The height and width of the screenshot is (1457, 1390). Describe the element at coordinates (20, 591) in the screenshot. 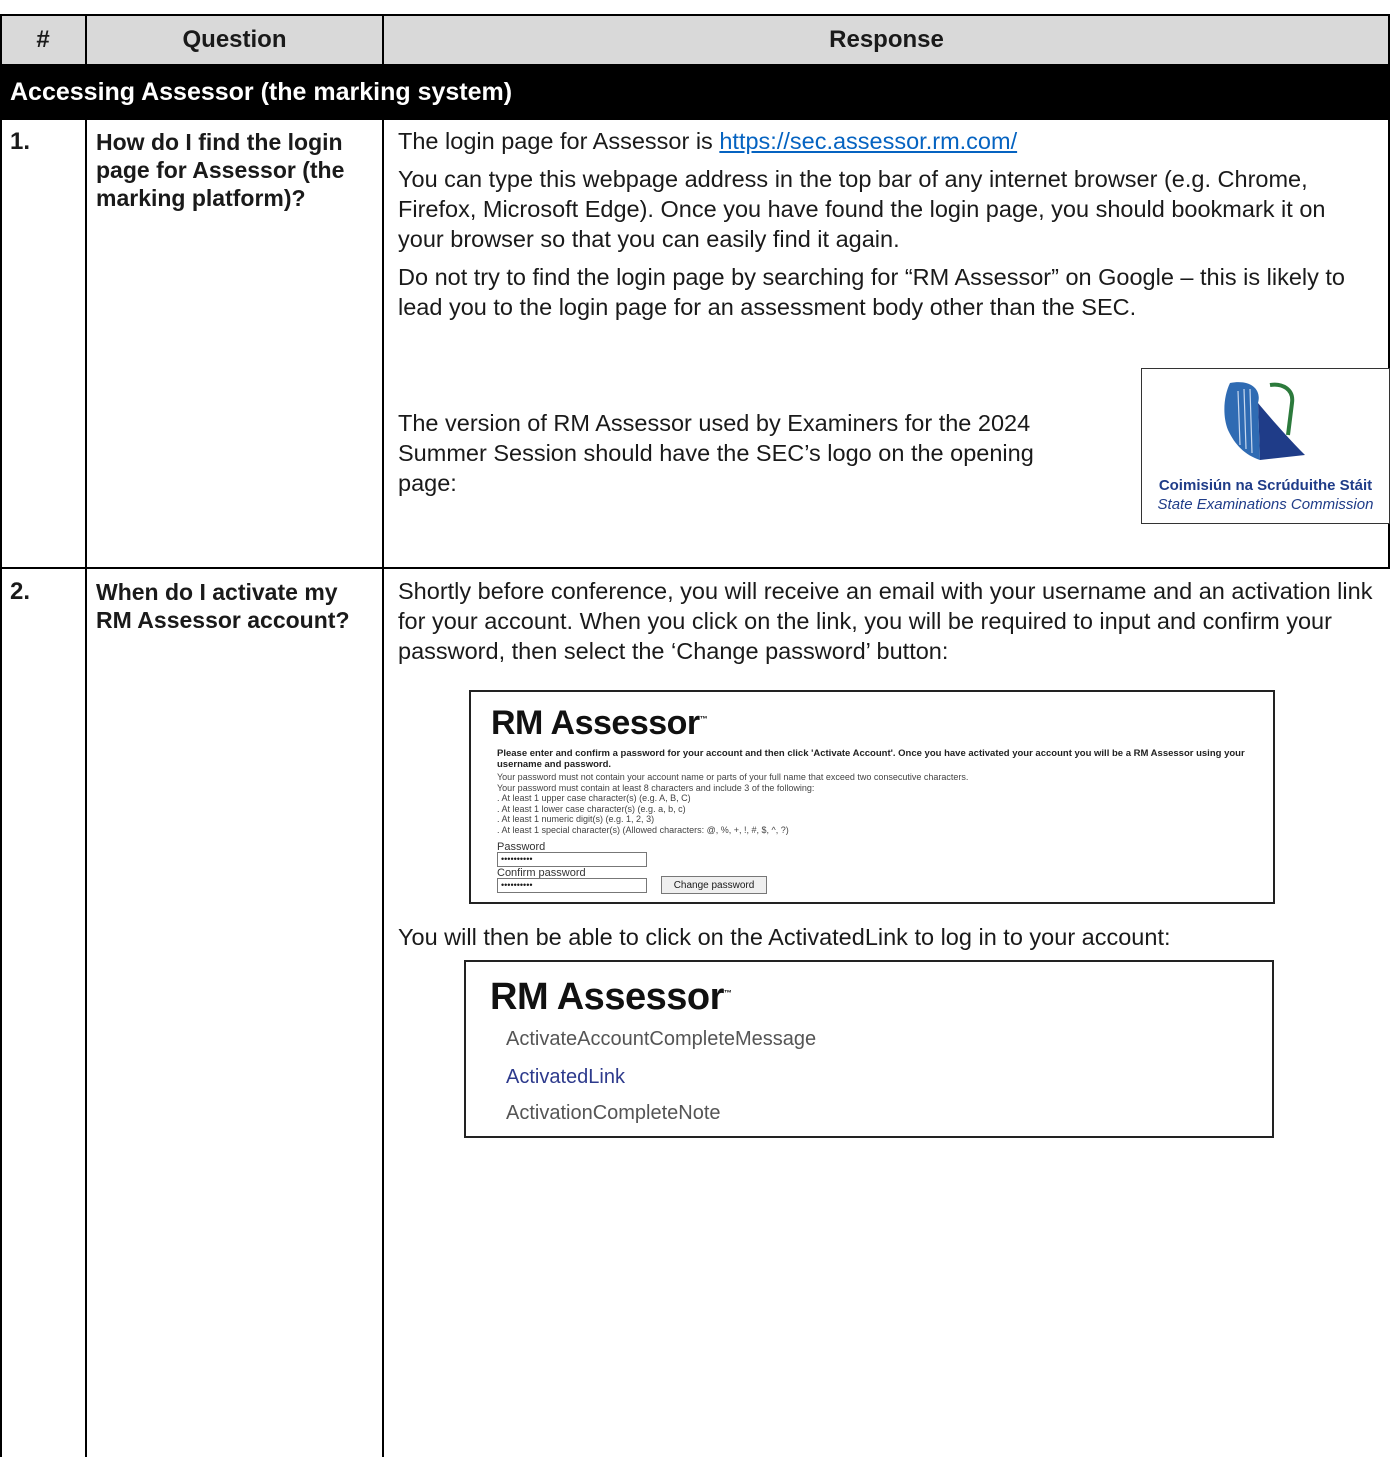

I see `row2-number: 2.` at that location.